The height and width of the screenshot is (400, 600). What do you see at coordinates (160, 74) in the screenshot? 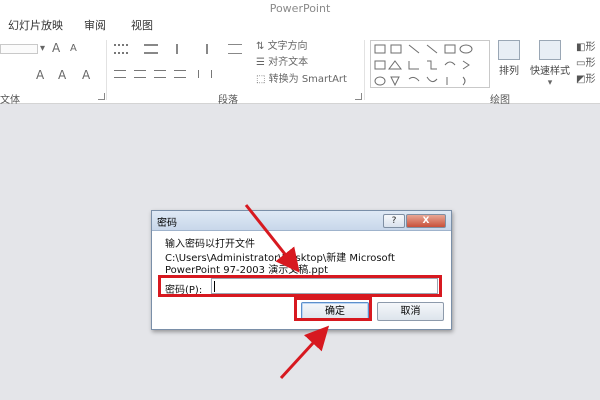
I see `align-right-icon` at bounding box center [160, 74].